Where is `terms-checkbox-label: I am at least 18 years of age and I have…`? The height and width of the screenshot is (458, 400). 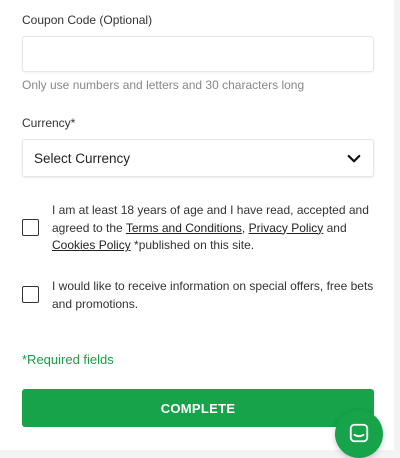
terms-checkbox-label: I am at least 18 years of age and I have… is located at coordinates (214, 228).